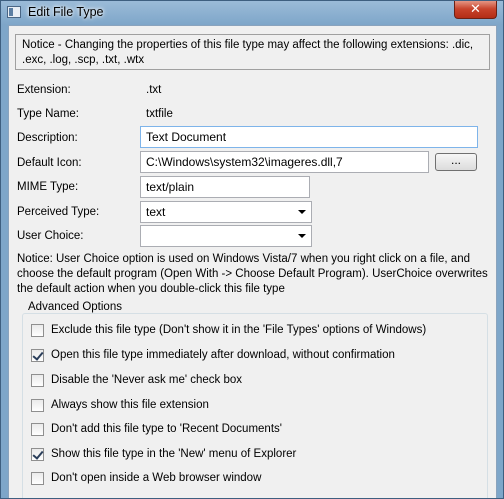 This screenshot has height=499, width=504. I want to click on window-title: Edit File Type, so click(66, 12).